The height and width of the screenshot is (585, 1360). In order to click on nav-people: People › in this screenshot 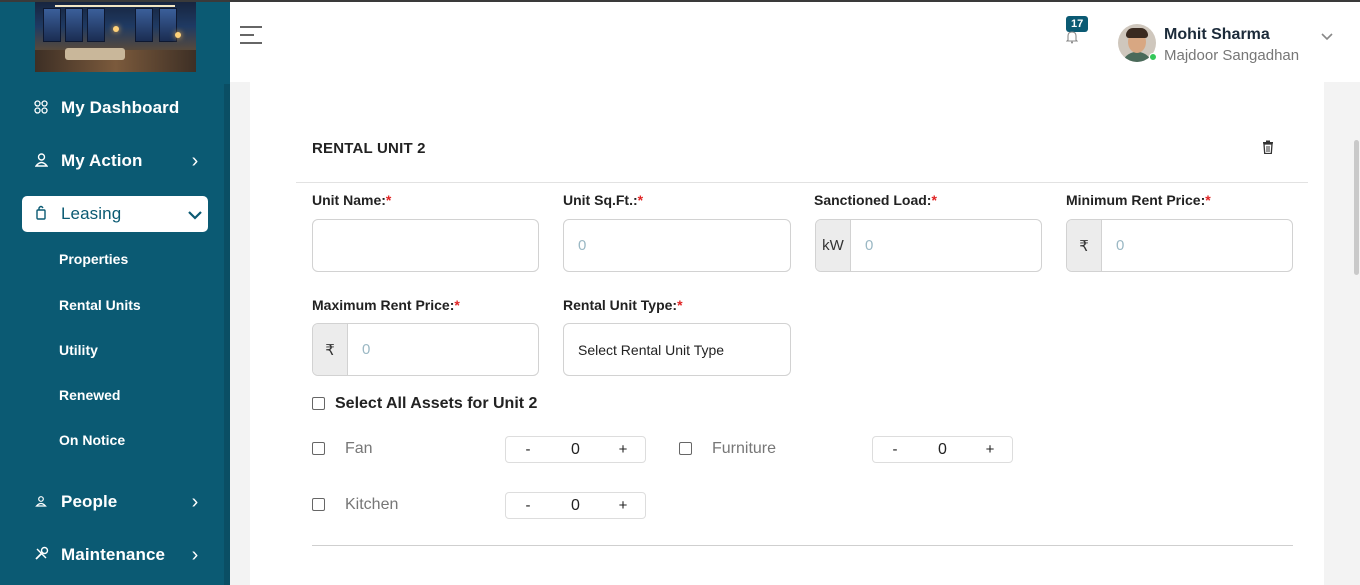, I will do `click(115, 502)`.